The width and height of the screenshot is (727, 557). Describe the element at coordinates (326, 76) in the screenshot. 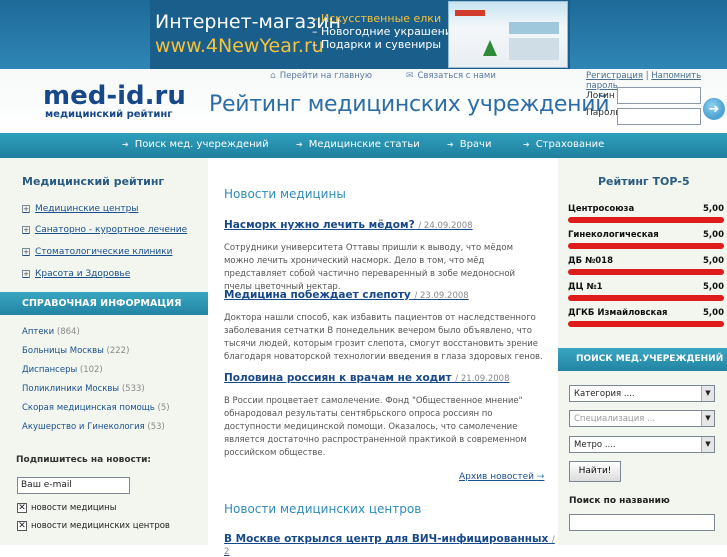

I see `home-link-label: Перейти на главную` at that location.